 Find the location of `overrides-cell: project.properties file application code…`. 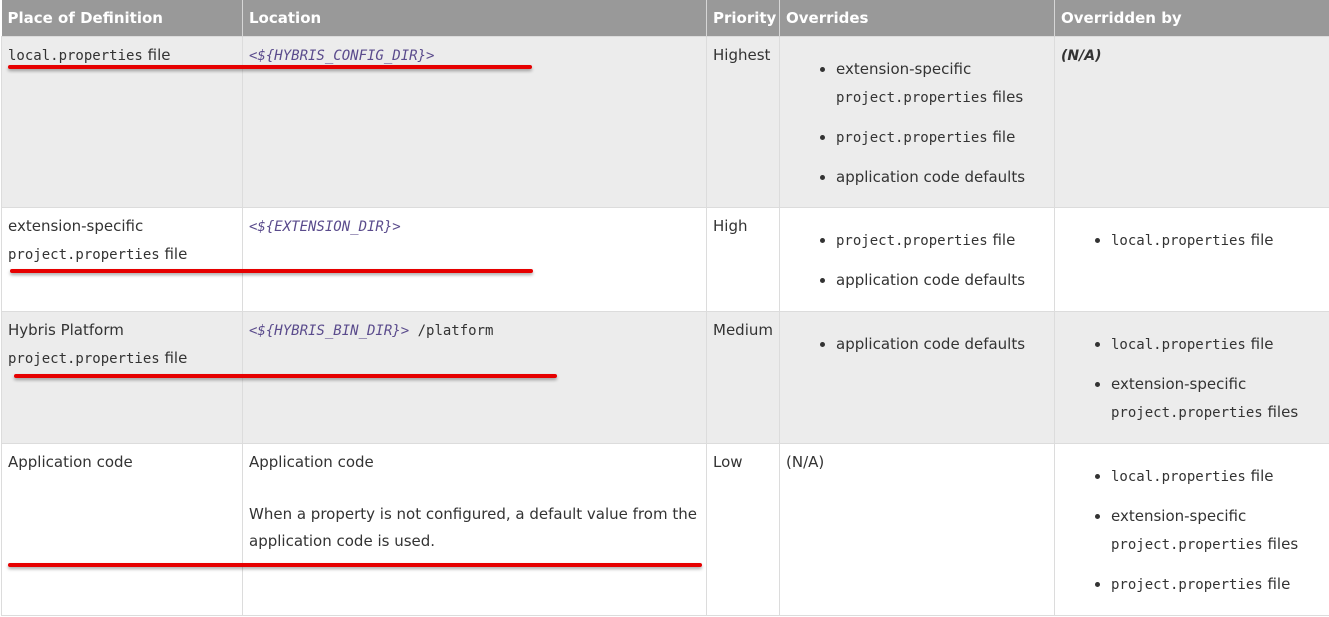

overrides-cell: project.properties file application code… is located at coordinates (917, 259).